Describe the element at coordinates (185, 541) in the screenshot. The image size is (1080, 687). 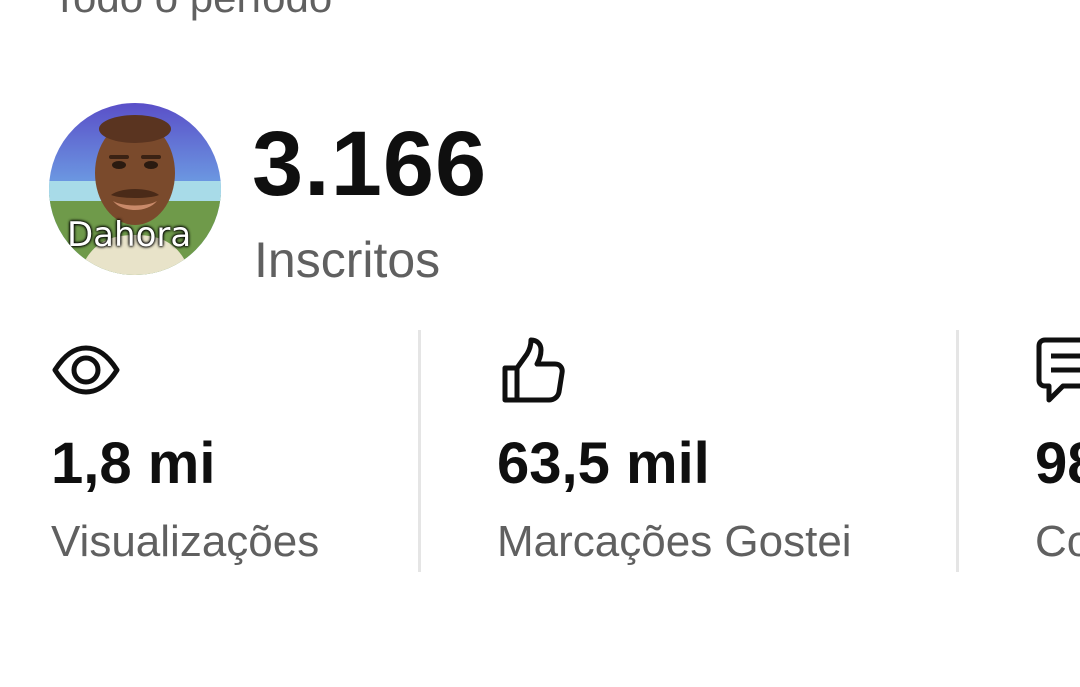
I see `stat-views-label: Visualizações` at that location.